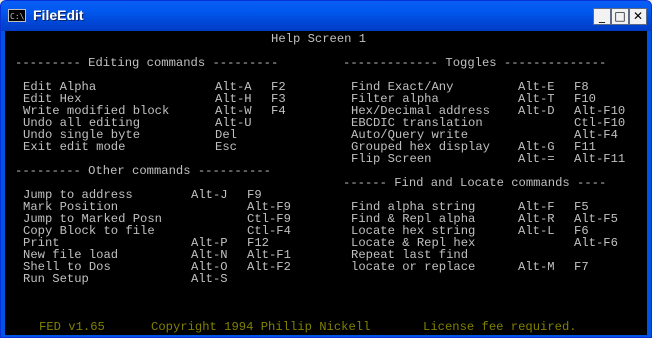  What do you see at coordinates (269, 267) in the screenshot?
I see `command-fkey: Alt-F2` at bounding box center [269, 267].